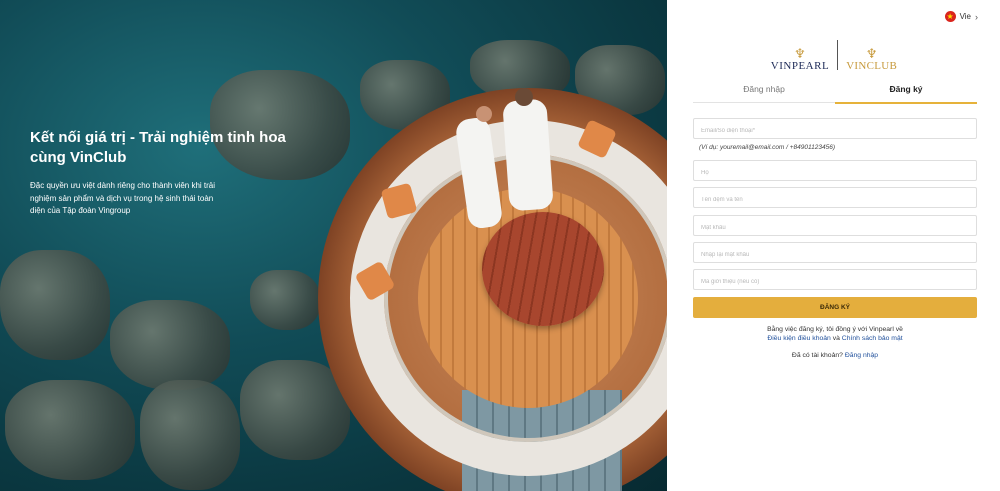 This screenshot has width=1000, height=491. I want to click on last-name-input, so click(835, 173).